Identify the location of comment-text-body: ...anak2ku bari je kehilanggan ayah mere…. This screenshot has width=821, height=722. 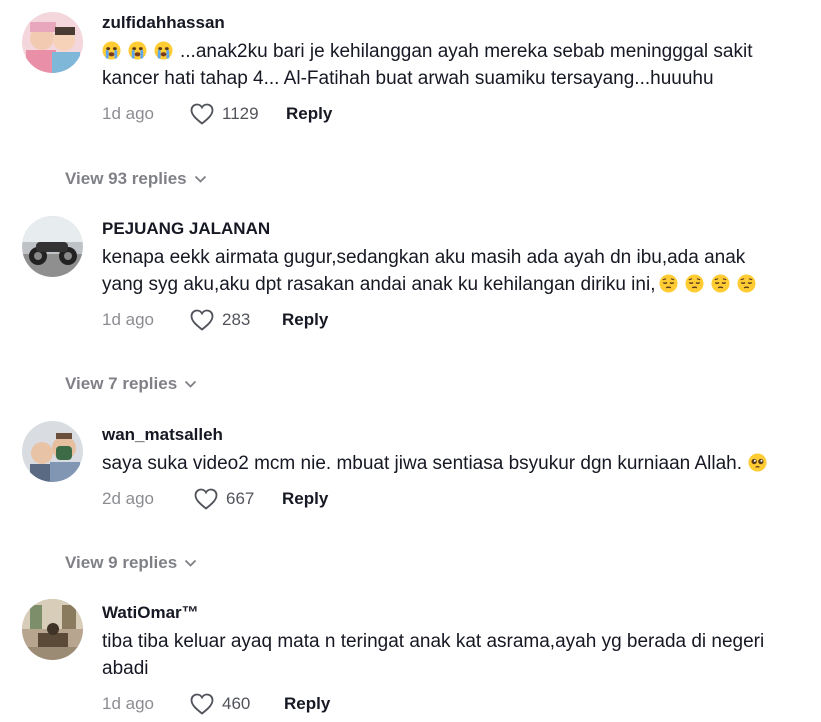
(427, 65).